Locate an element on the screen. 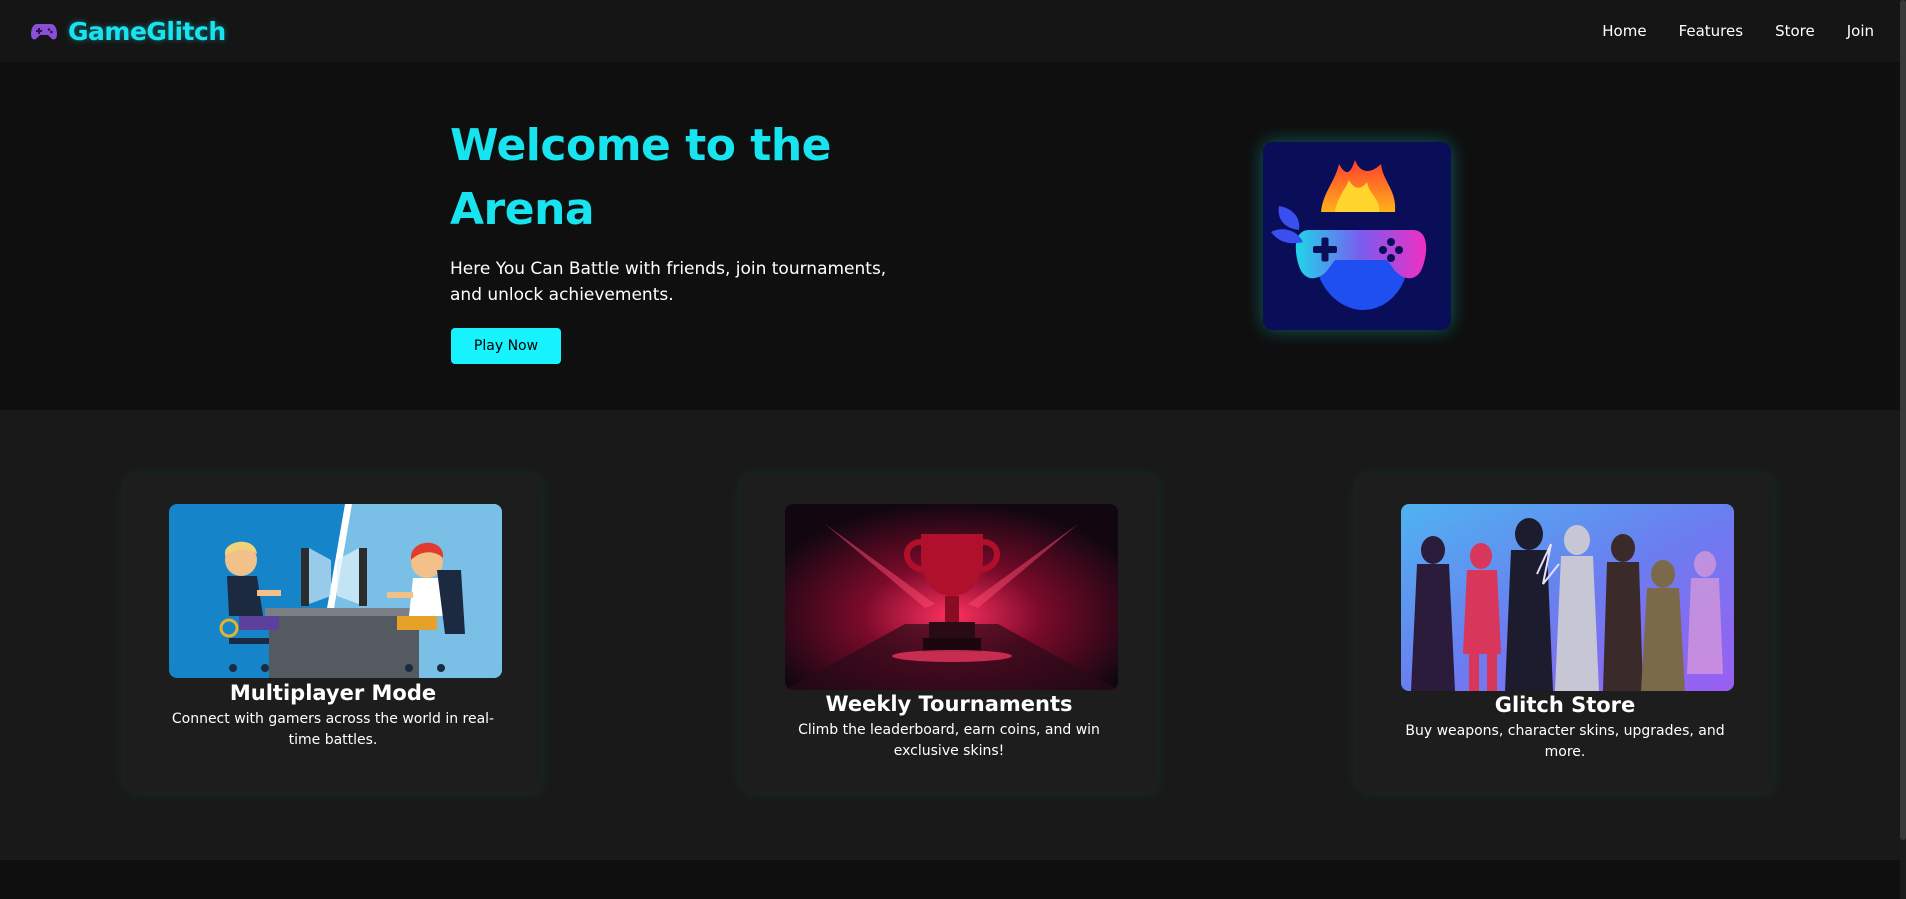  flaming-gamepad-logo is located at coordinates (1357, 236).